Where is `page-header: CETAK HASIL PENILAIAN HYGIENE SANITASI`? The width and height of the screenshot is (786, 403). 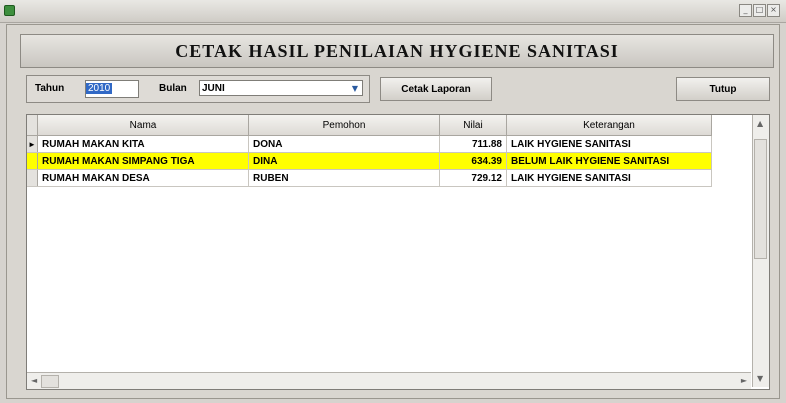
page-header: CETAK HASIL PENILAIAN HYGIENE SANITASI is located at coordinates (397, 51).